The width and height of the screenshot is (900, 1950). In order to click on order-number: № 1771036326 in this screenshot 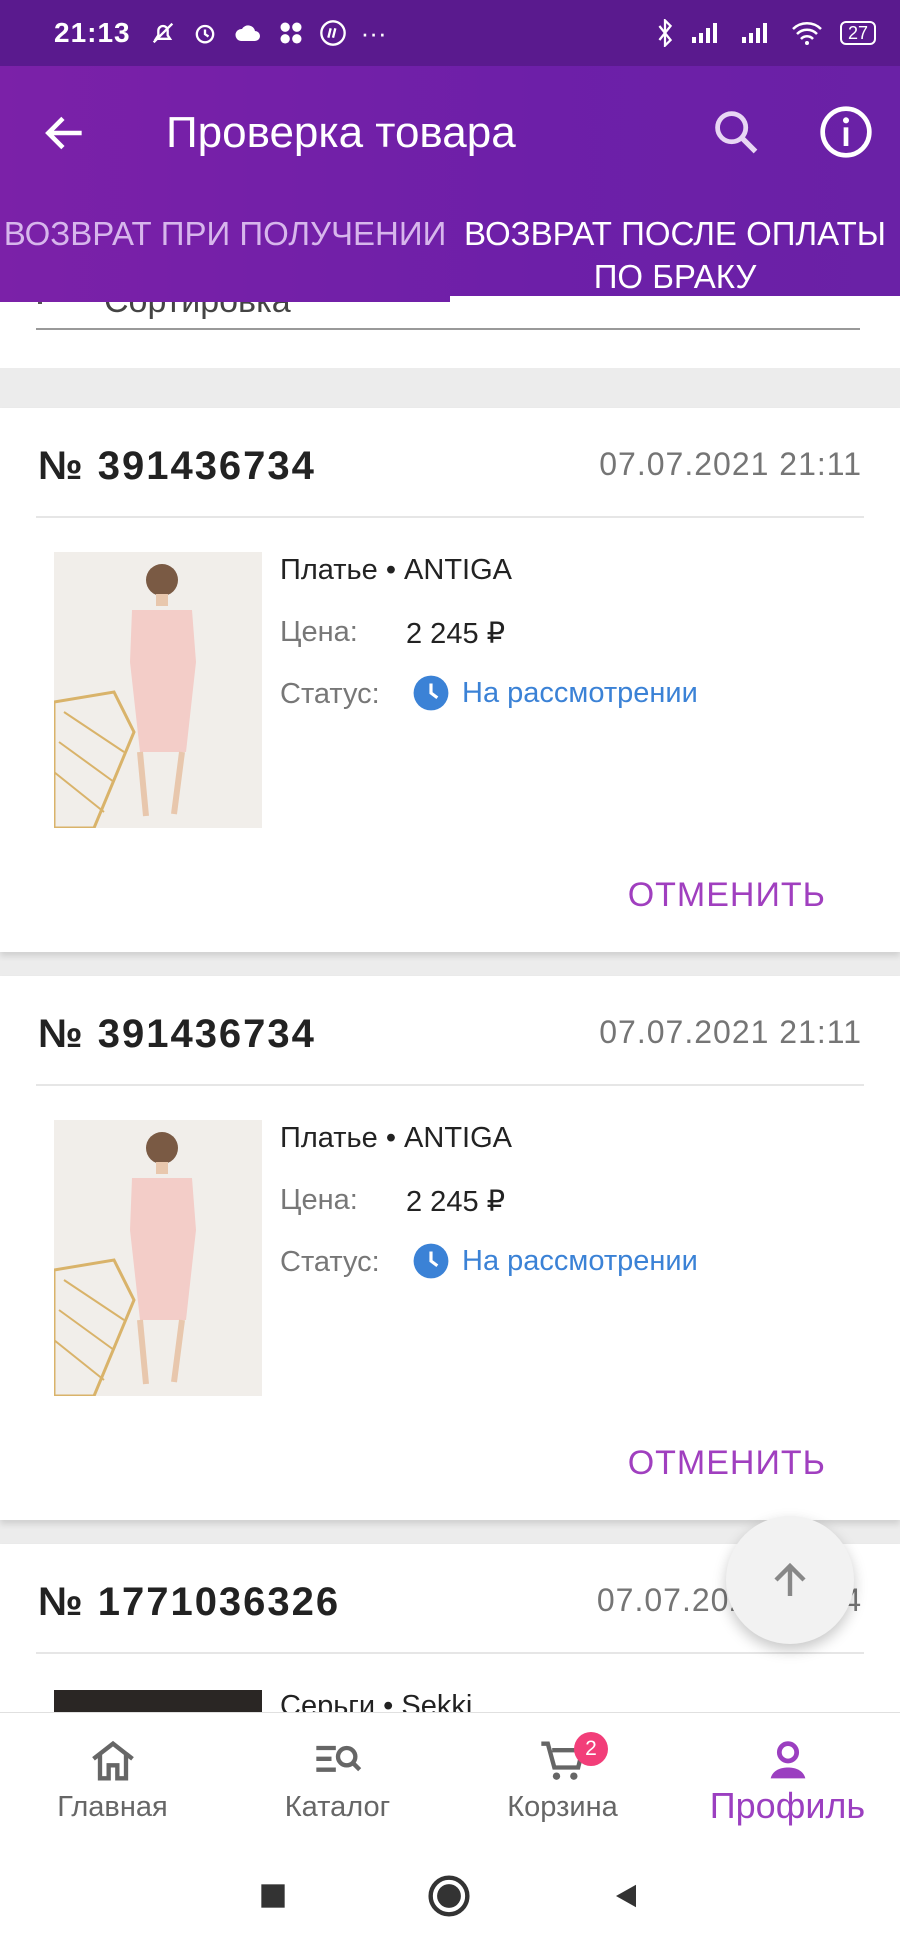, I will do `click(189, 1602)`.